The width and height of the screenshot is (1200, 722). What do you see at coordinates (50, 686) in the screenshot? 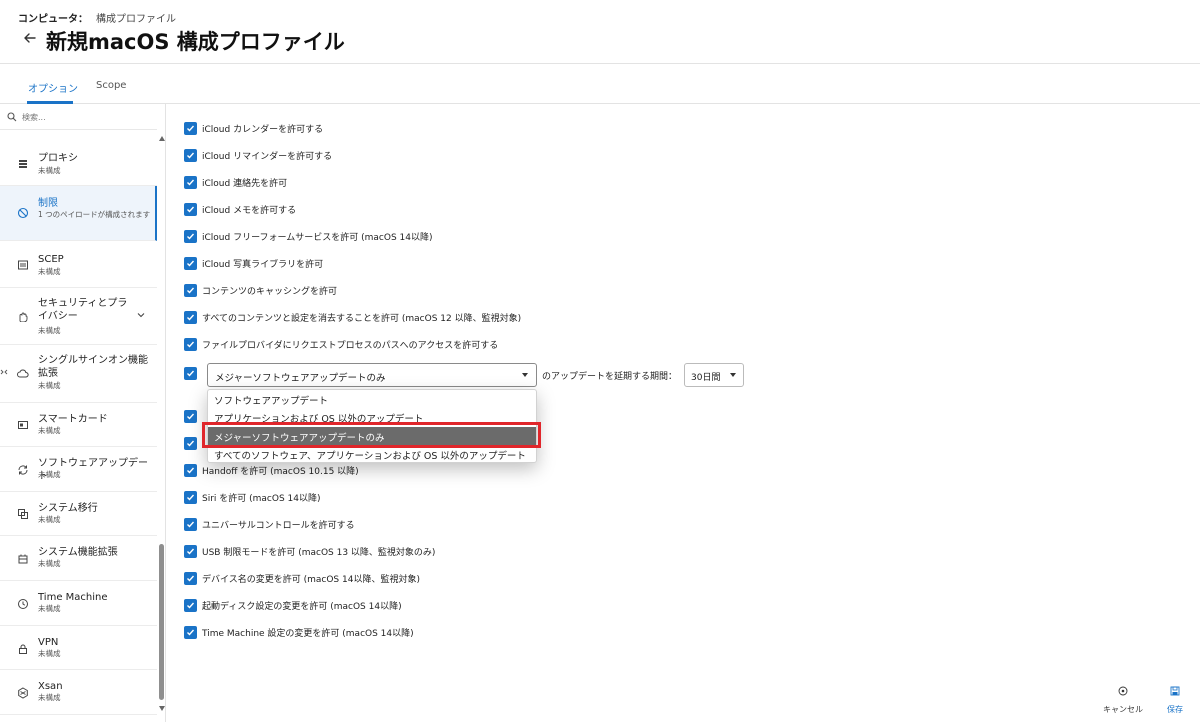
I see `sidebar-item-title: Xsan` at bounding box center [50, 686].